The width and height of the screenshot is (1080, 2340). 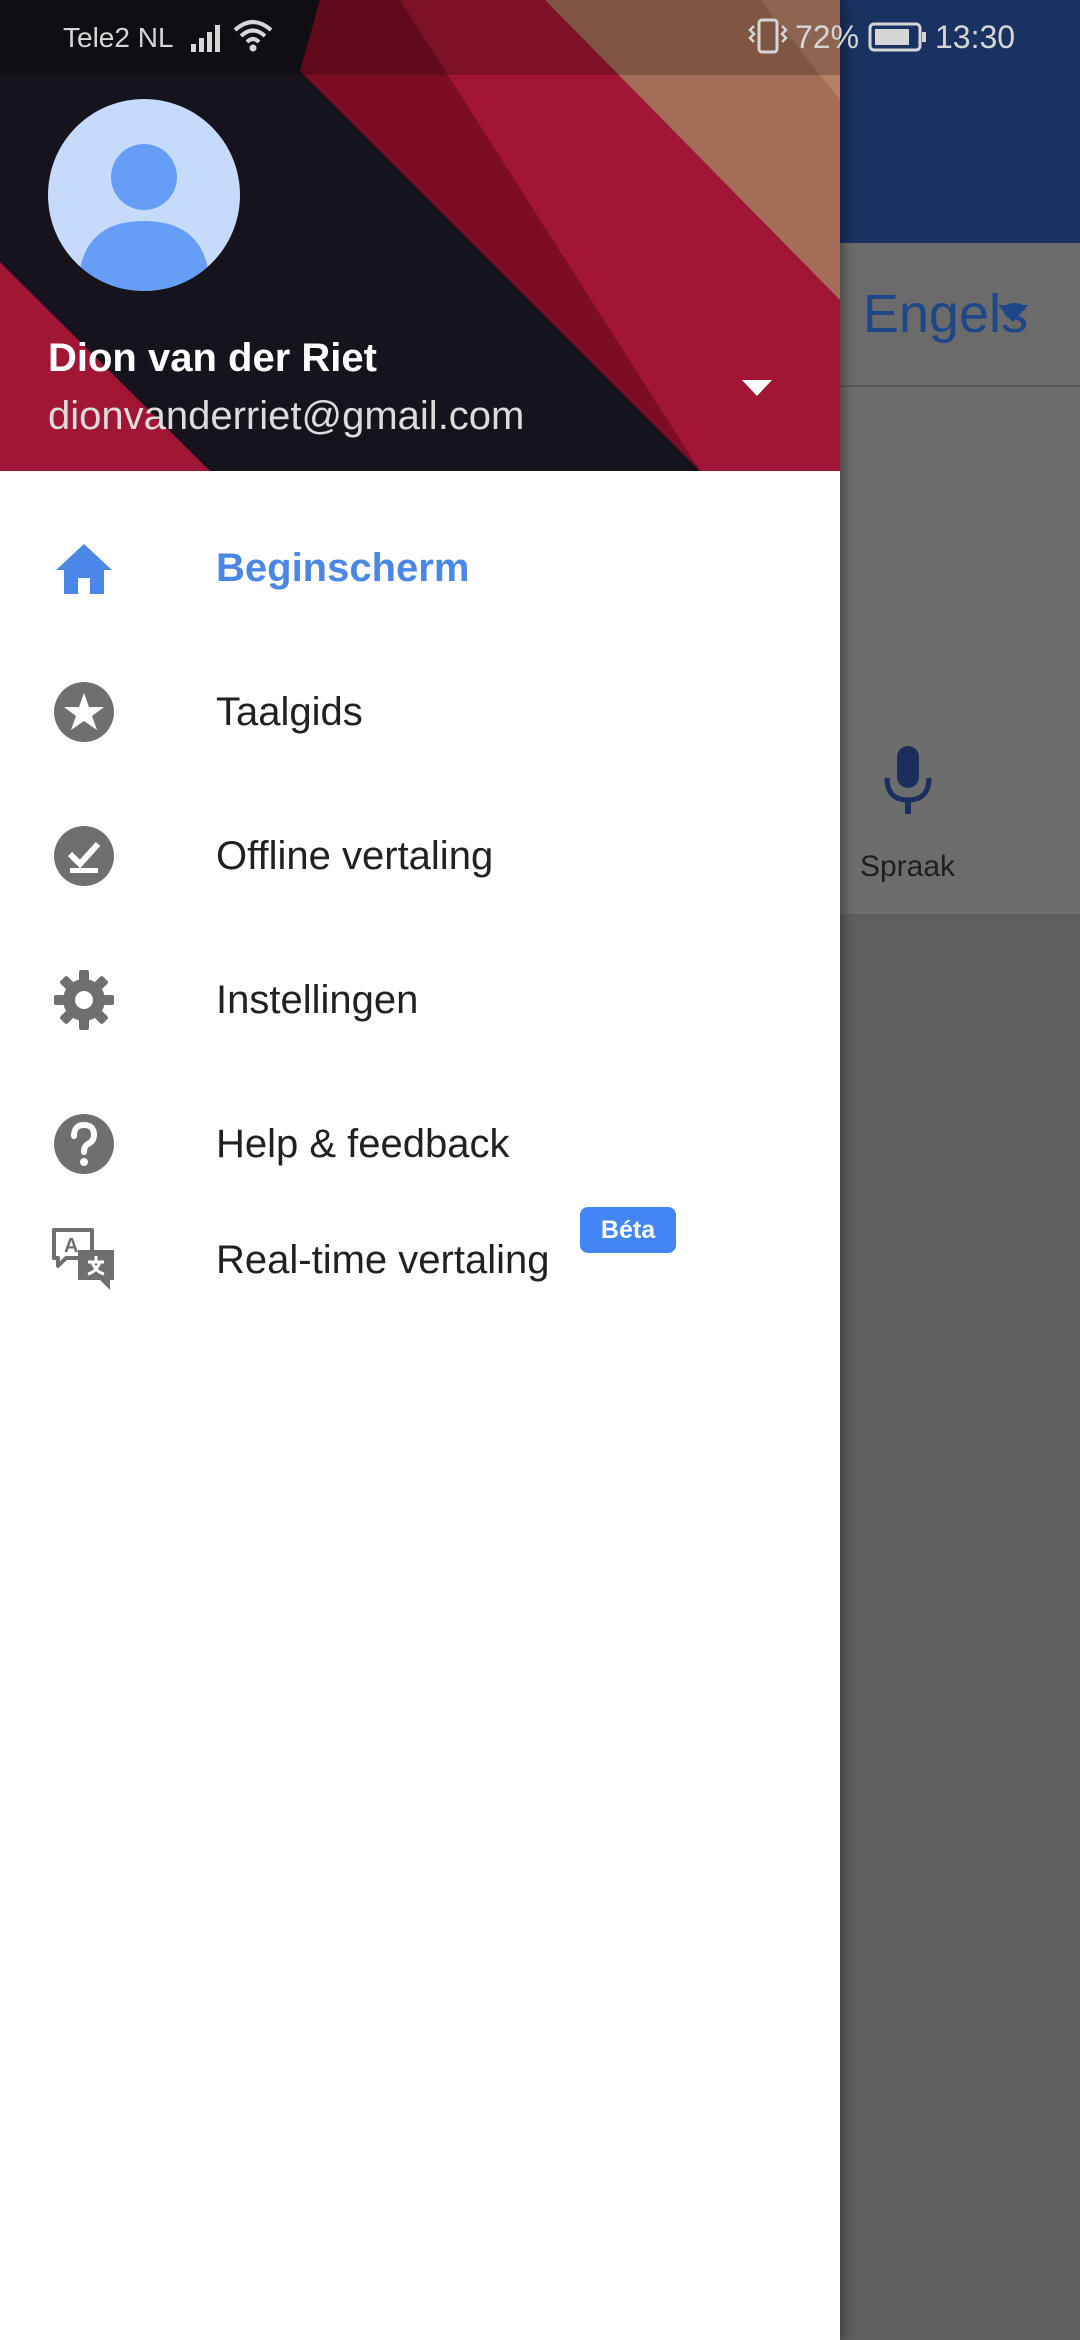 I want to click on svg-text: A, so click(x=71, y=1246).